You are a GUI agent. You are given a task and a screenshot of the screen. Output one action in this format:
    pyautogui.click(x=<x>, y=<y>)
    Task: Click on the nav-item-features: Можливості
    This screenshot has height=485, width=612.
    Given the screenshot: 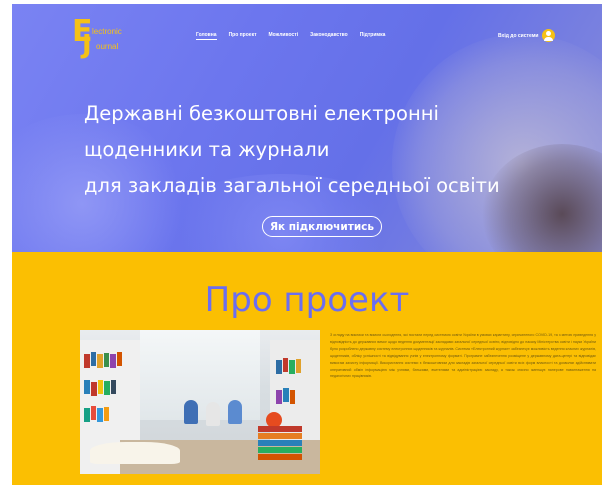 What is the action you would take?
    pyautogui.click(x=284, y=36)
    